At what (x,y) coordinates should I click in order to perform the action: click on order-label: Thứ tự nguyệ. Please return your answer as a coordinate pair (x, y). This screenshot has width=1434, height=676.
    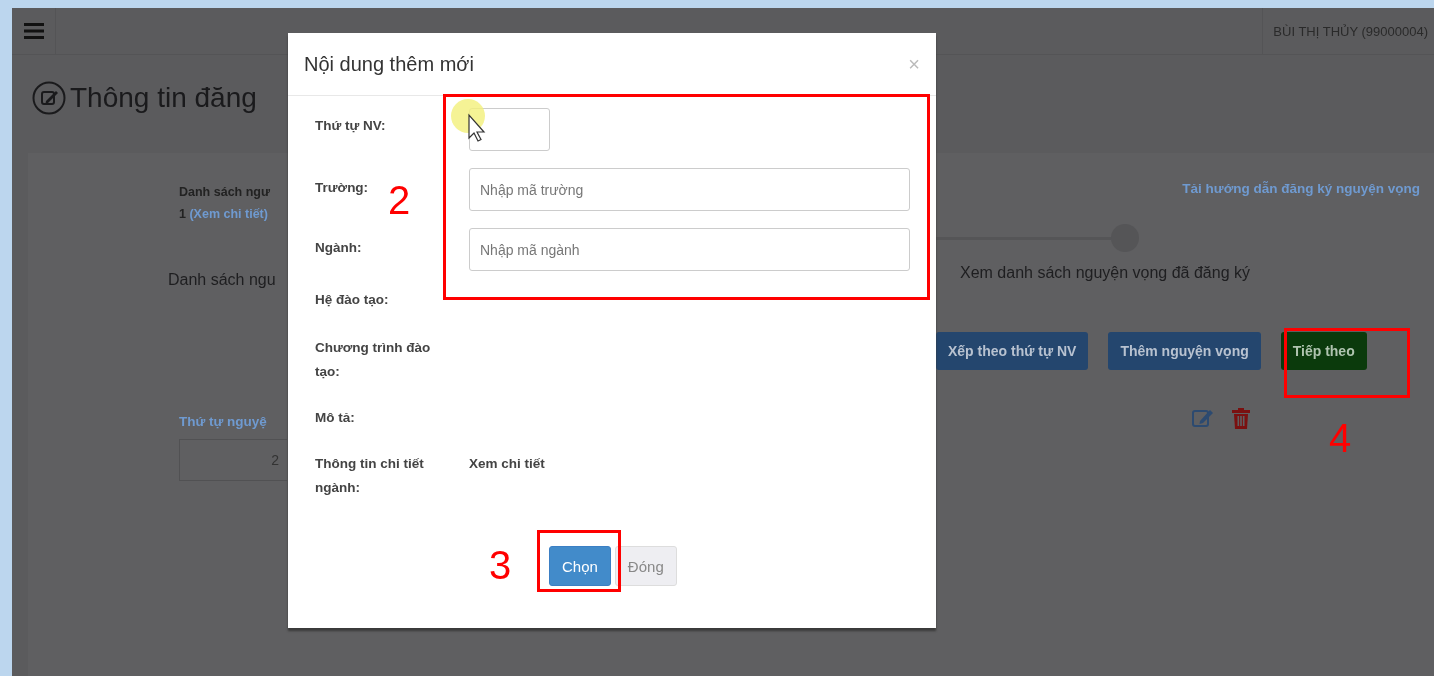
    Looking at the image, I should click on (223, 421).